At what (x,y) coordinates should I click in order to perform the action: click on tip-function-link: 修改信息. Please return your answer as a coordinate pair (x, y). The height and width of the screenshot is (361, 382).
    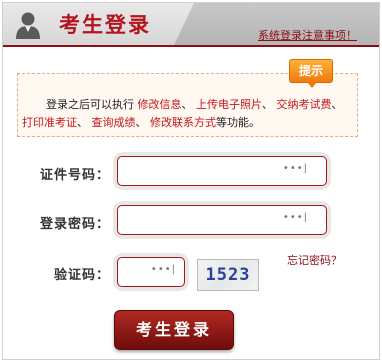
    Looking at the image, I should click on (159, 104).